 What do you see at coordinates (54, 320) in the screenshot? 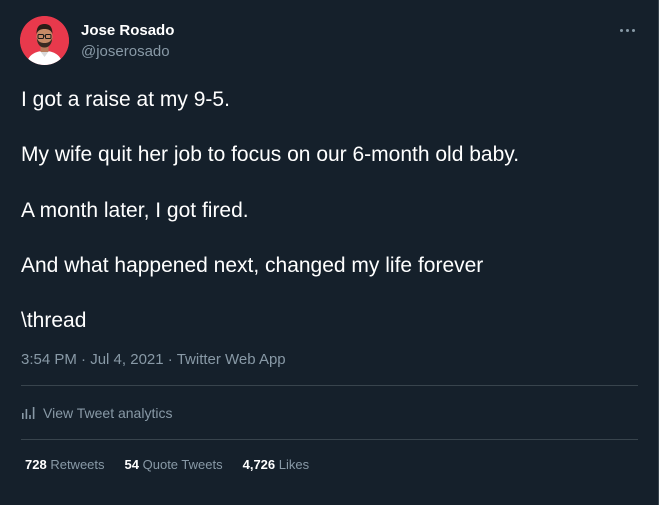
I see `tweet-text-line: \thread` at bounding box center [54, 320].